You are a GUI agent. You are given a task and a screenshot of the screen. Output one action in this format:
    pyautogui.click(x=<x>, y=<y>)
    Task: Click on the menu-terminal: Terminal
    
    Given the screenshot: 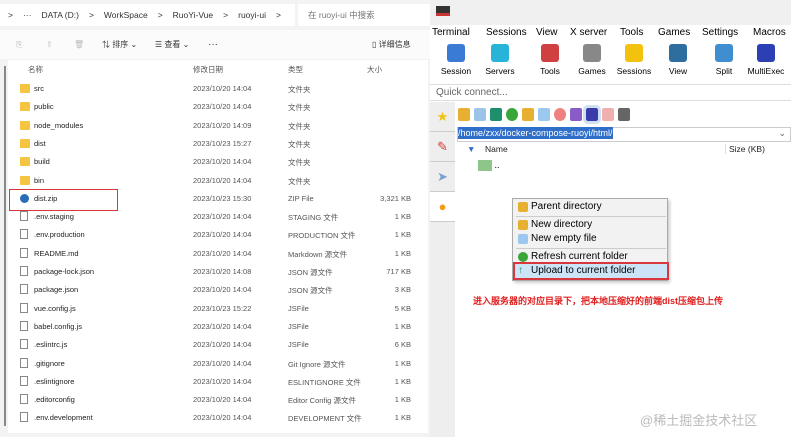 What is the action you would take?
    pyautogui.click(x=451, y=32)
    